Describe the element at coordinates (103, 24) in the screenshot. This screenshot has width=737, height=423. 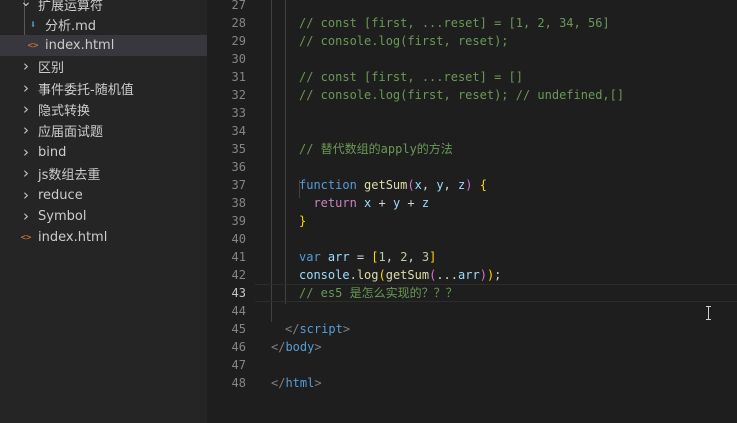
I see `tree-file: ⬇ 分析.md` at that location.